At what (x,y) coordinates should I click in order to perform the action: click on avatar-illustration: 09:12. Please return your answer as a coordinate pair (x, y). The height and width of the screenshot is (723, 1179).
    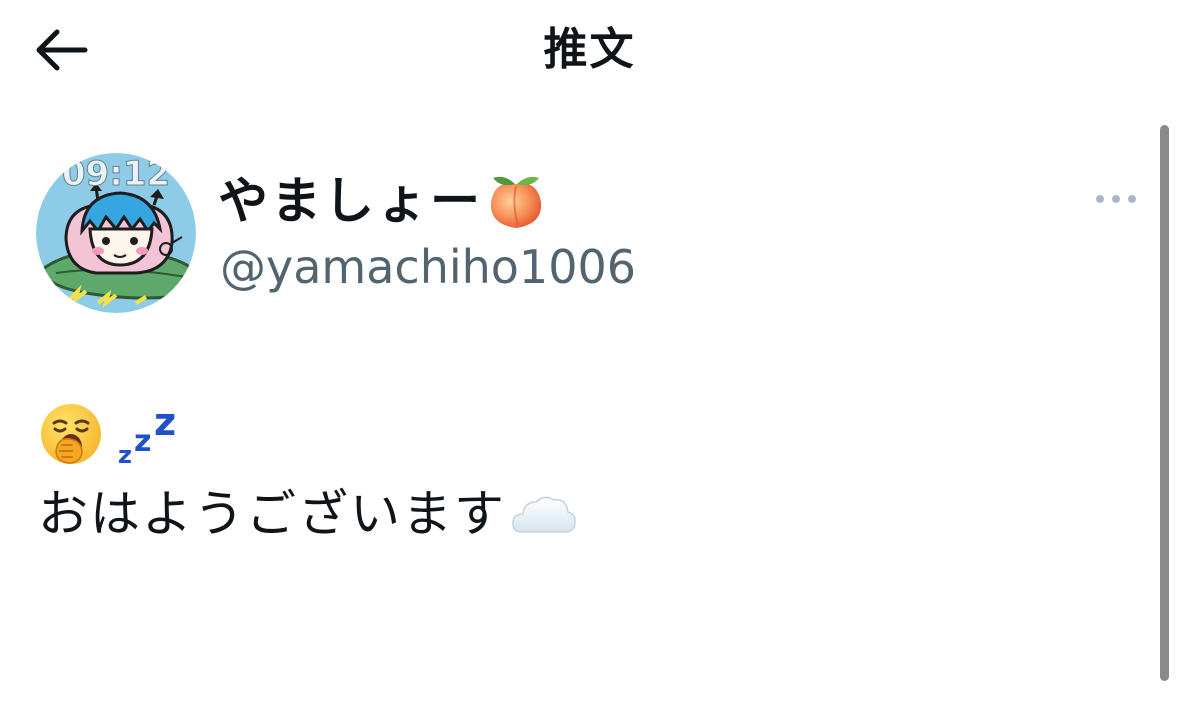
    Looking at the image, I should click on (116, 233).